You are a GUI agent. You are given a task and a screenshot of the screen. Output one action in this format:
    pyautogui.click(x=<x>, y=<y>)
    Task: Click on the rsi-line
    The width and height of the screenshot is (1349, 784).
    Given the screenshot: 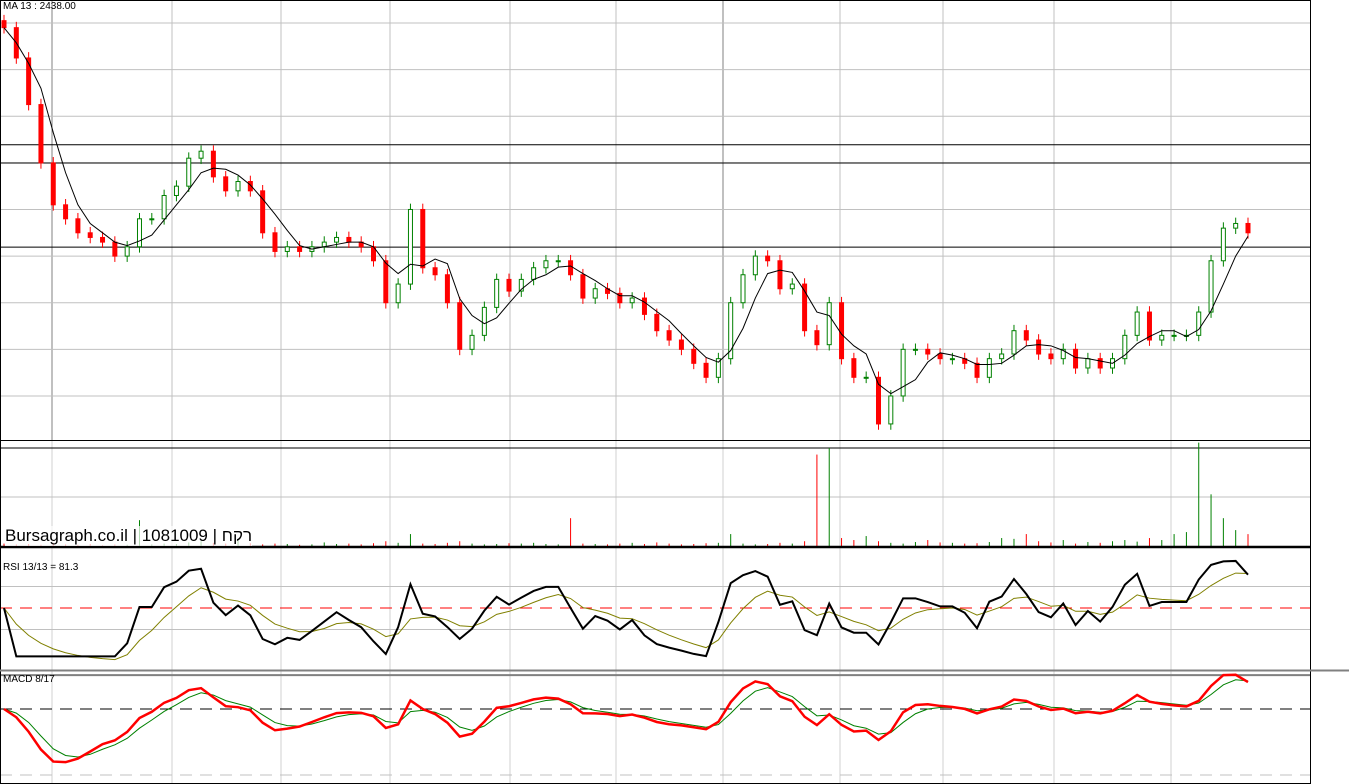 What is the action you would take?
    pyautogui.click(x=626, y=608)
    